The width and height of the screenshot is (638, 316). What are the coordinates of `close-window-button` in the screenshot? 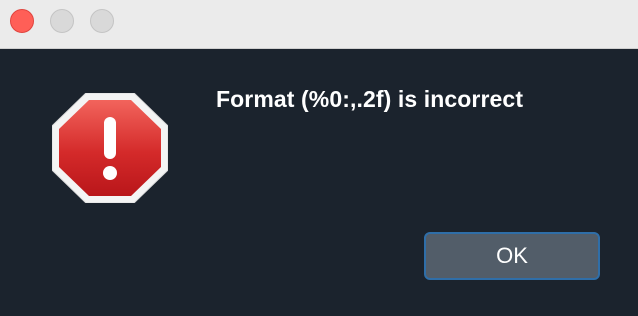 It's located at (22, 21).